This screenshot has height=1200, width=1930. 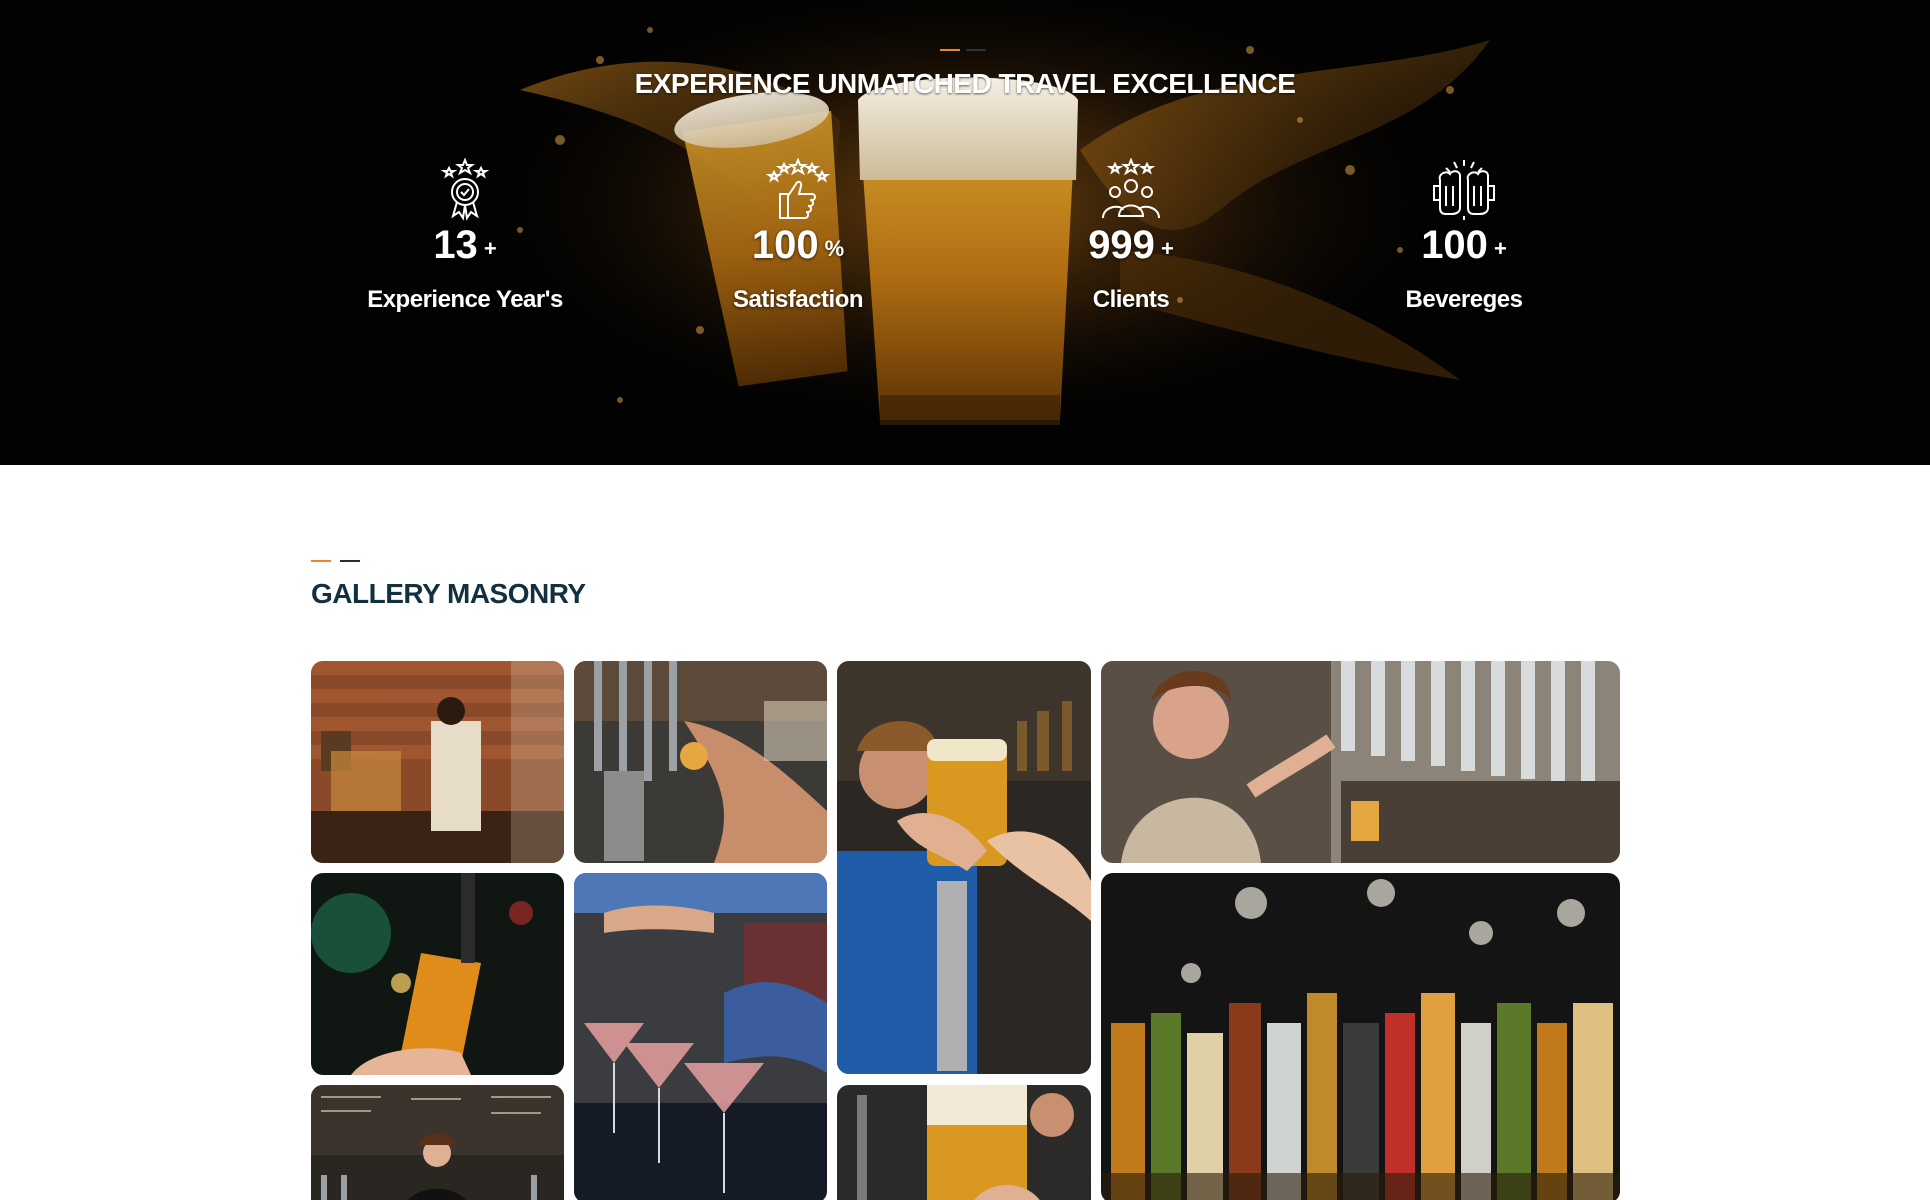 I want to click on gallery-accent-line-dark, so click(x=350, y=561).